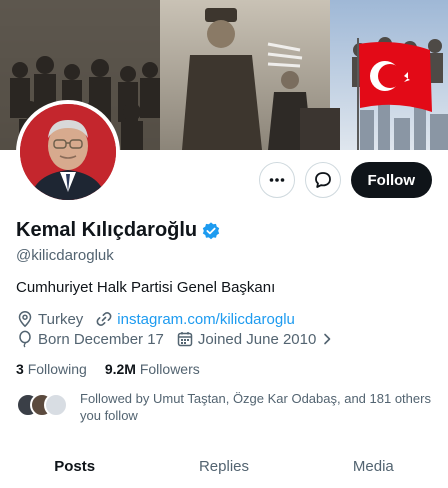 The width and height of the screenshot is (448, 488). I want to click on follow-button: Follow, so click(391, 180).